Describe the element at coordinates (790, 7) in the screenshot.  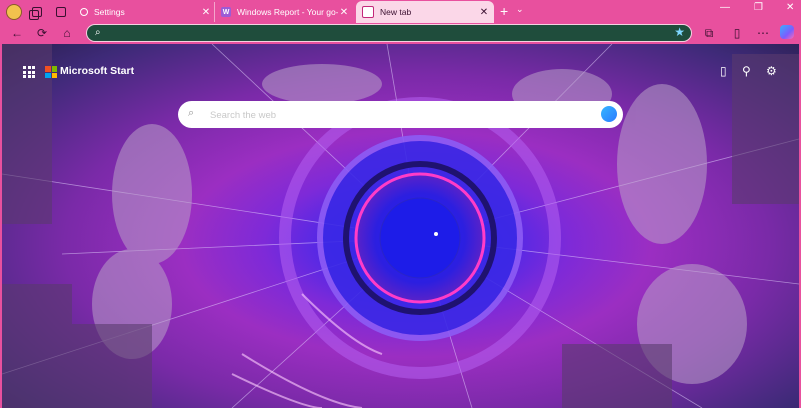
I see `close-window-button: ✕` at that location.